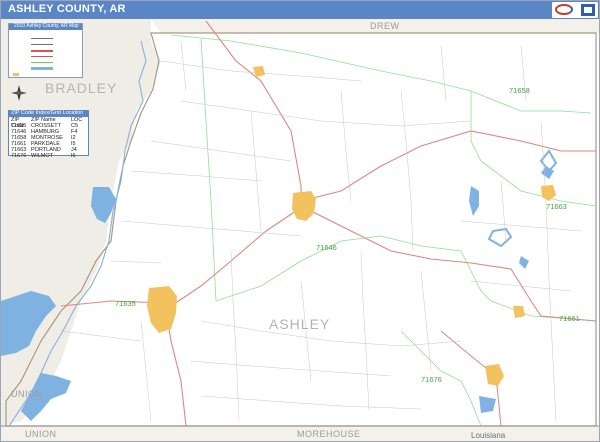 This screenshot has height=442, width=600. What do you see at coordinates (569, 318) in the screenshot?
I see `zip-label-71661: 71661` at bounding box center [569, 318].